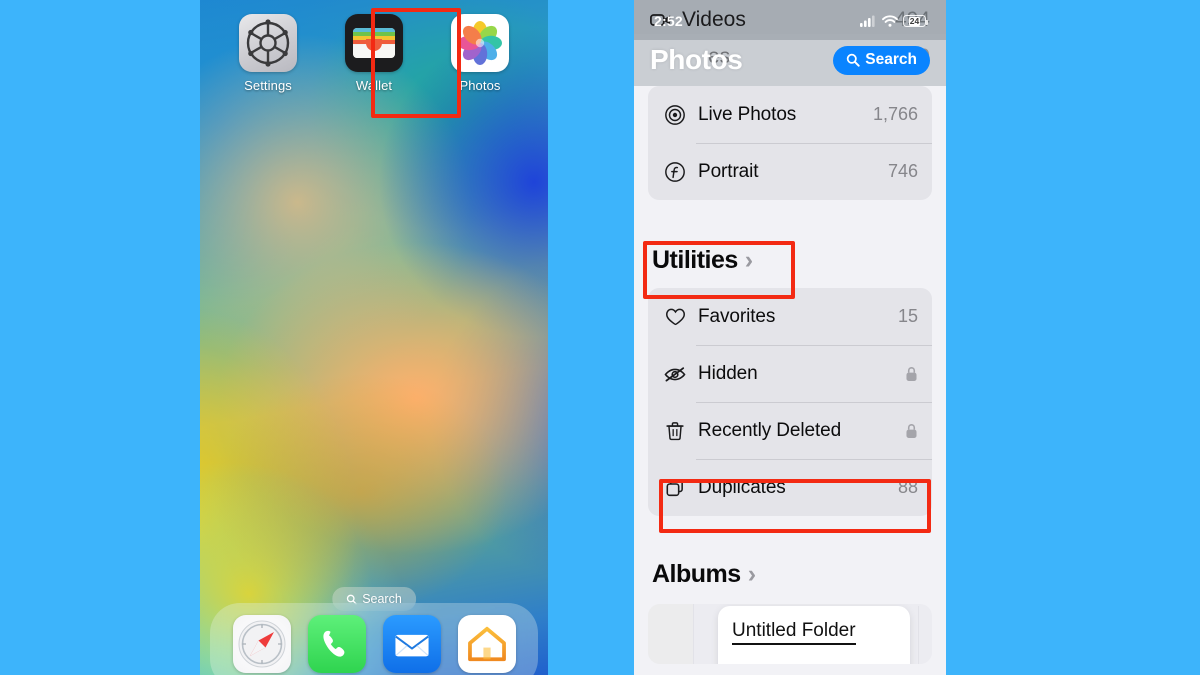  I want to click on home-house-icon, so click(486, 644).